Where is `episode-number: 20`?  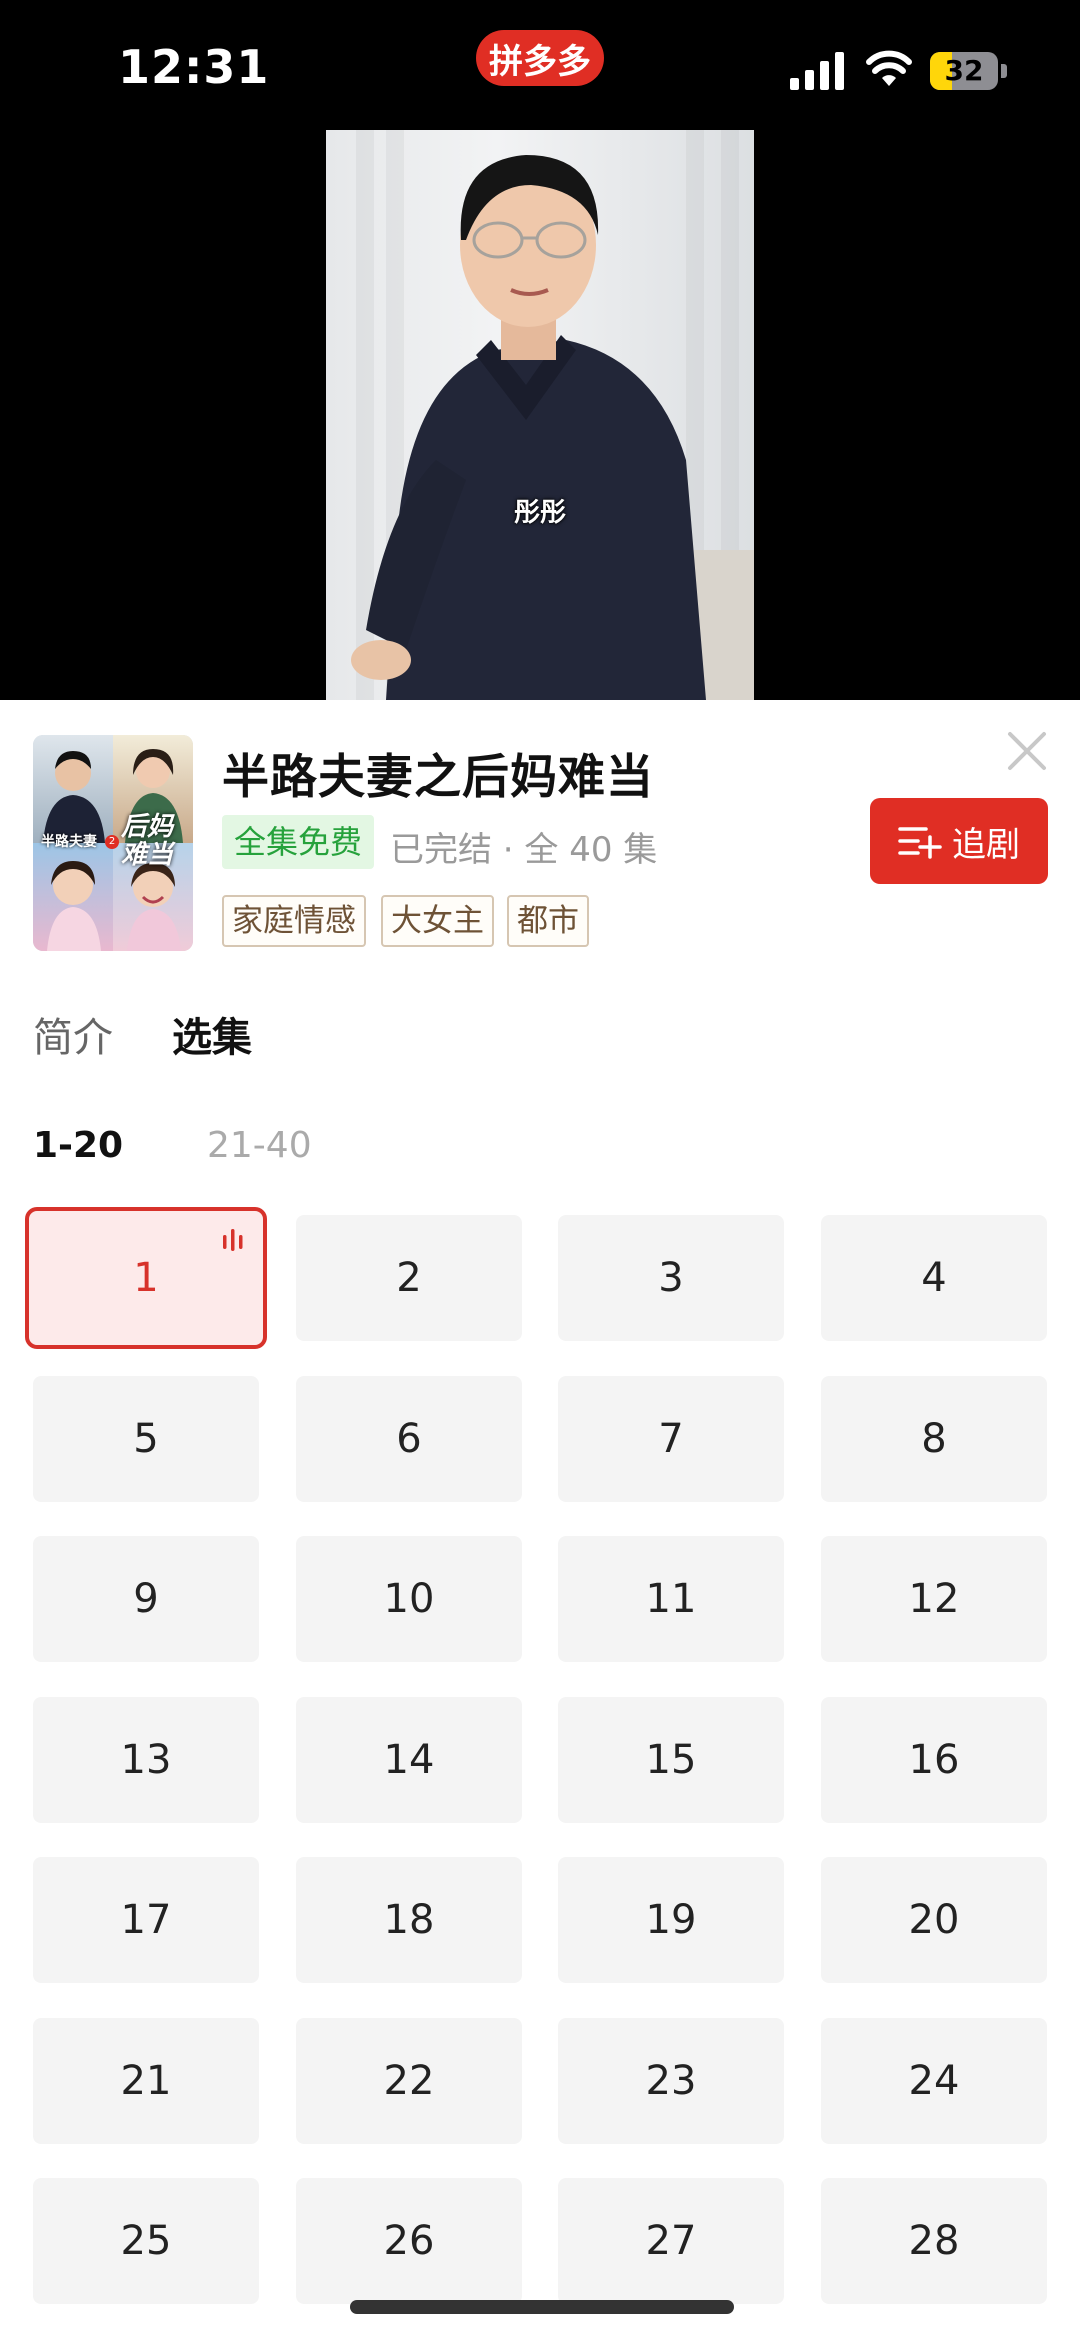
episode-number: 20 is located at coordinates (934, 1920).